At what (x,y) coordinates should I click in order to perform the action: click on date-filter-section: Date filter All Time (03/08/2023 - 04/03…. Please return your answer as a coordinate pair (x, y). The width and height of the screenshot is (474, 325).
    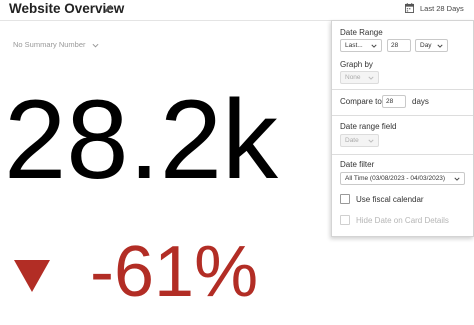
    Looking at the image, I should click on (402, 195).